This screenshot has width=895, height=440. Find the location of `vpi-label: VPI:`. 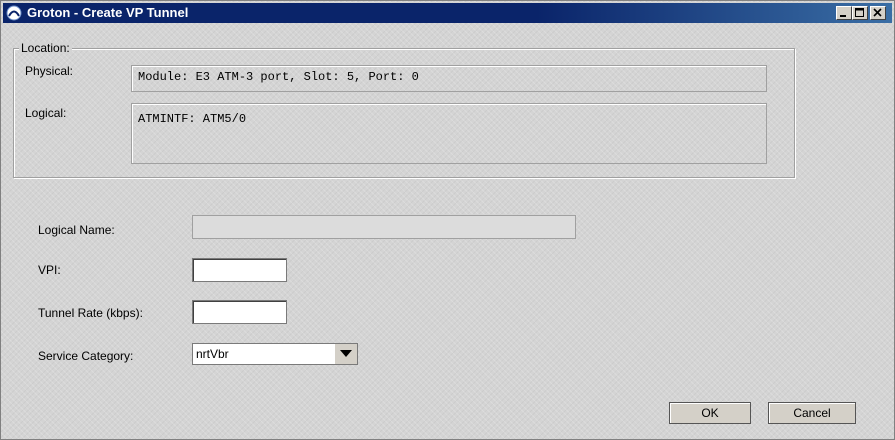

vpi-label: VPI: is located at coordinates (49, 270).